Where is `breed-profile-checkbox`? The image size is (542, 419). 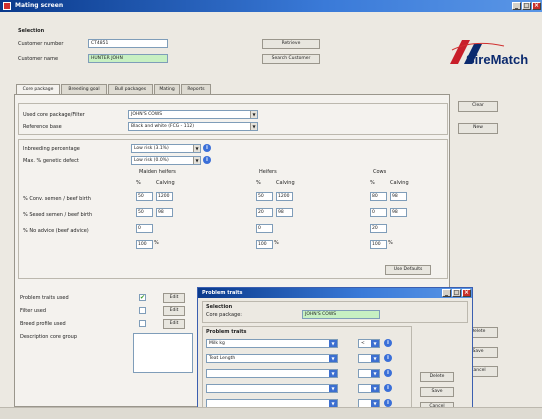 breed-profile-checkbox is located at coordinates (142, 323).